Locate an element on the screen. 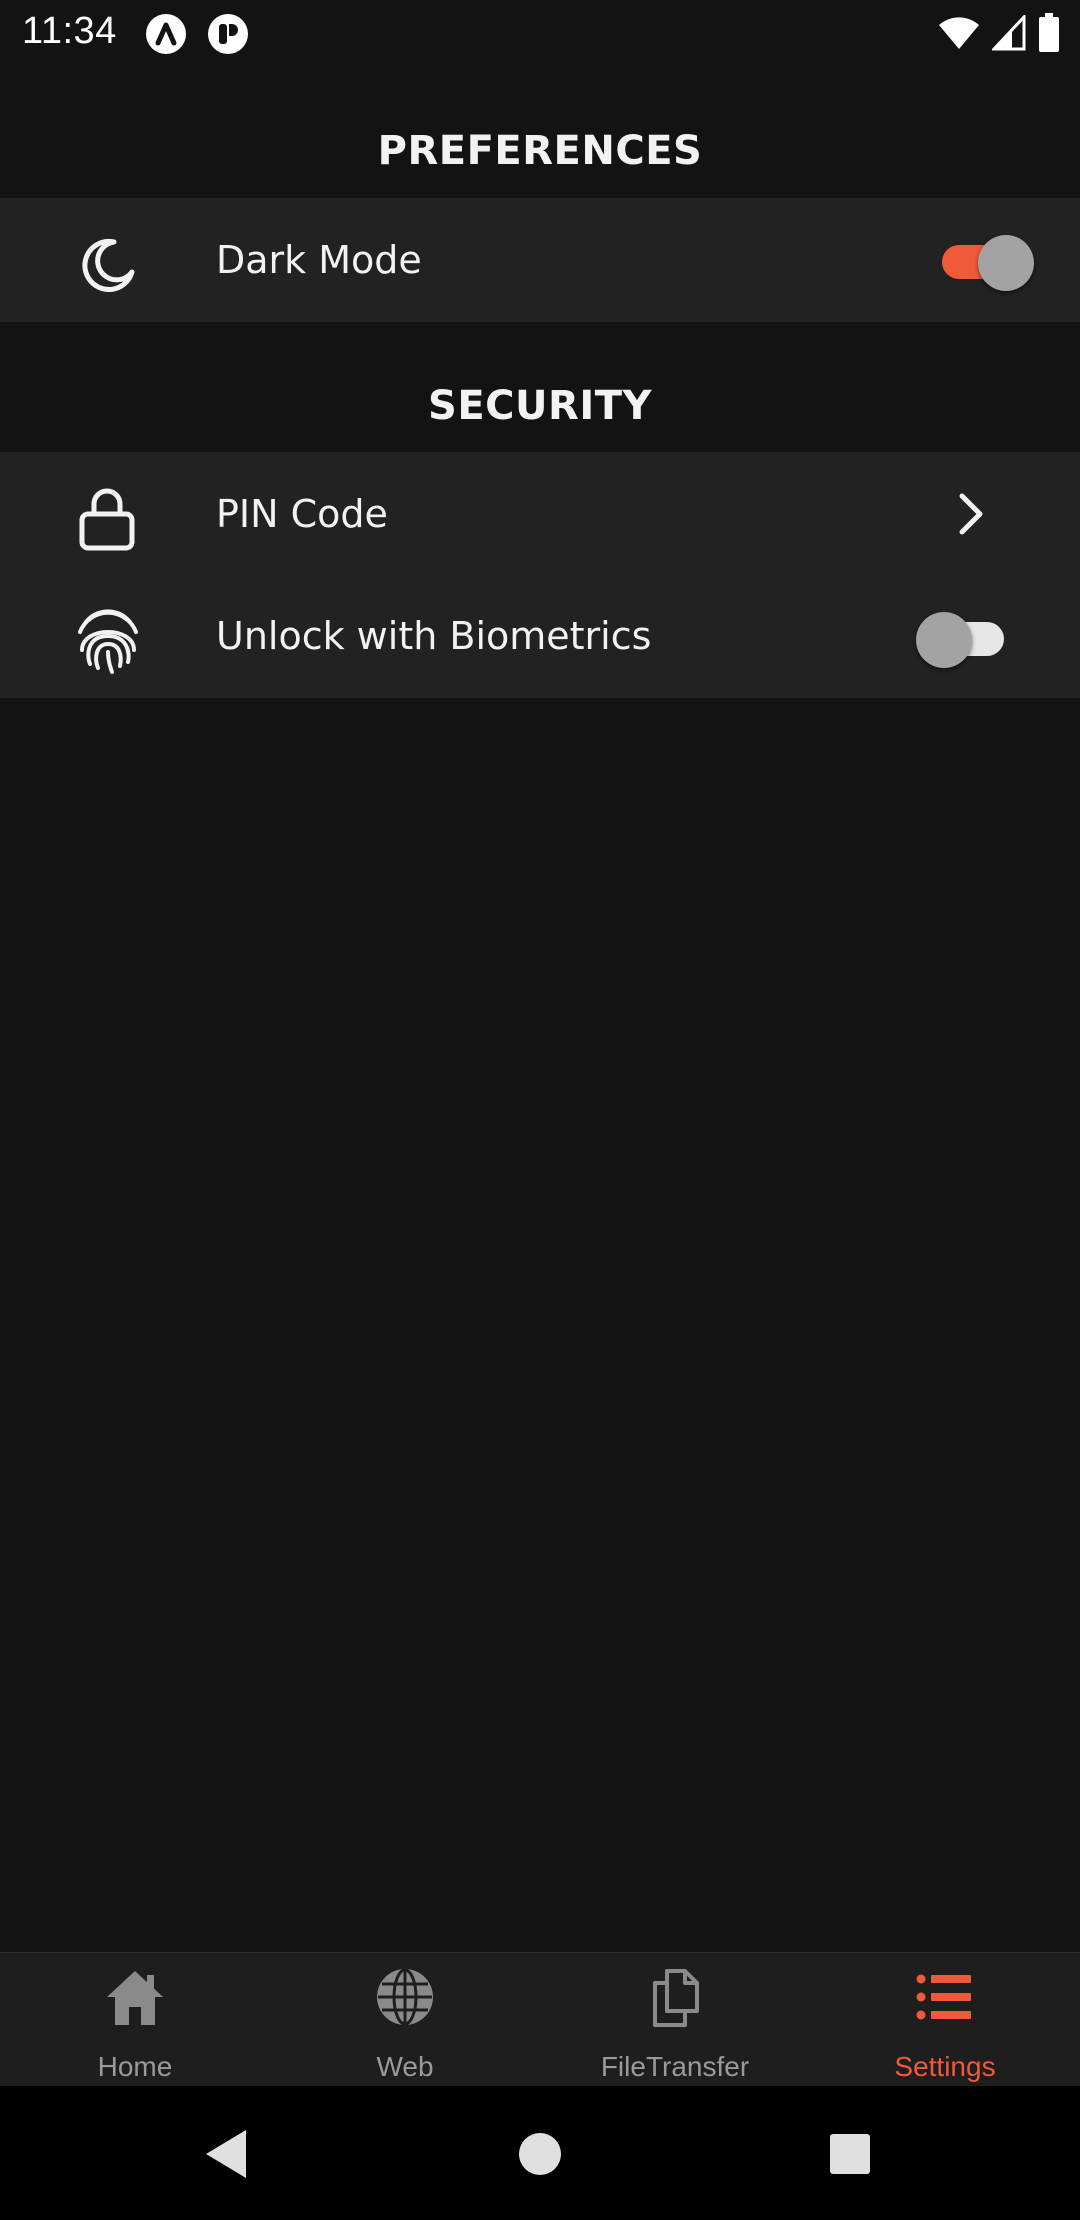 The width and height of the screenshot is (1080, 2220). recents-icon is located at coordinates (850, 2154).